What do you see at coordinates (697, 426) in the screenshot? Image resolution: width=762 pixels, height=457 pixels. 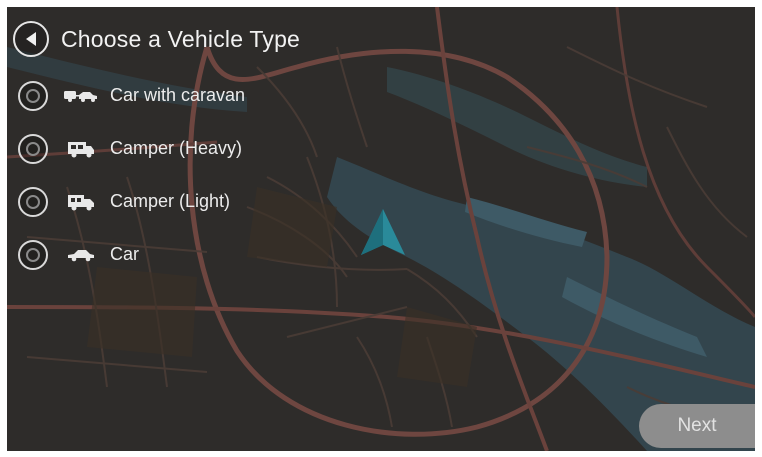 I see `next-button: Next` at bounding box center [697, 426].